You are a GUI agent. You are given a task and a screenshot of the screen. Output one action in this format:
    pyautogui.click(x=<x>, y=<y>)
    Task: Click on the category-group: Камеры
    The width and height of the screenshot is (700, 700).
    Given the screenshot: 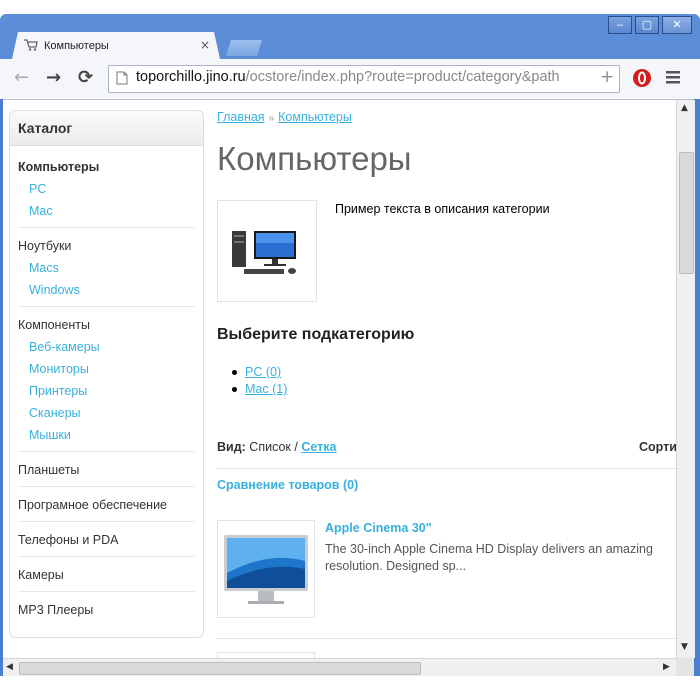 What is the action you would take?
    pyautogui.click(x=106, y=574)
    